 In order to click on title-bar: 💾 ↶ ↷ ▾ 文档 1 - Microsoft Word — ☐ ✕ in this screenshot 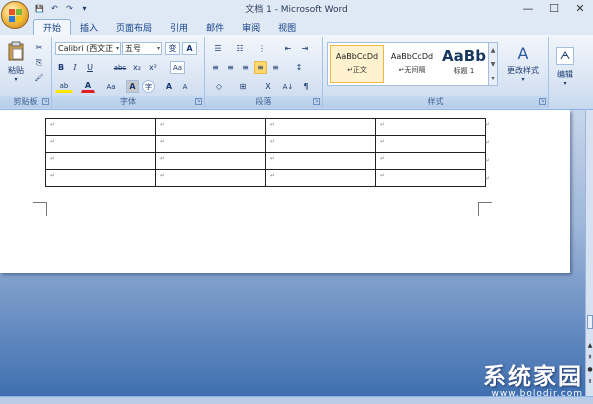, I will do `click(296, 14)`.